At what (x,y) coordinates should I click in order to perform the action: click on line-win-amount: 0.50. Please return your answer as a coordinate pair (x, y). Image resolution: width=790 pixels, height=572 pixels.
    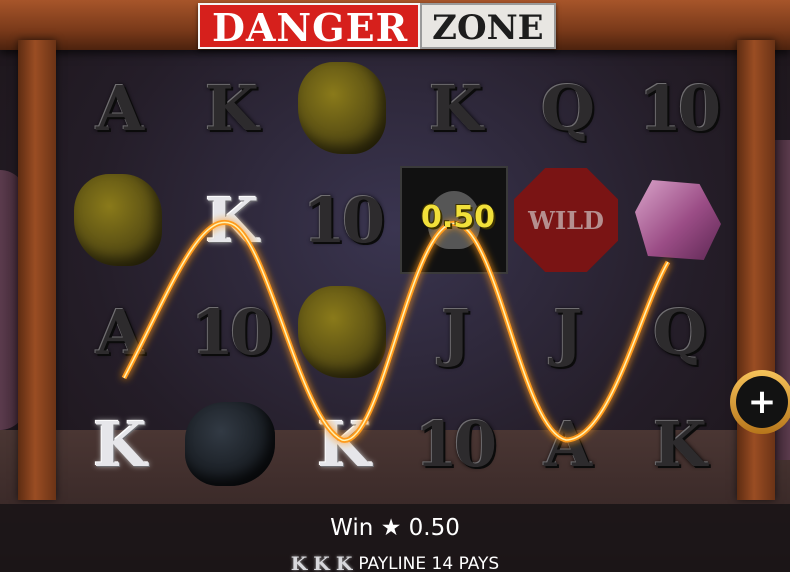
    Looking at the image, I should click on (458, 217).